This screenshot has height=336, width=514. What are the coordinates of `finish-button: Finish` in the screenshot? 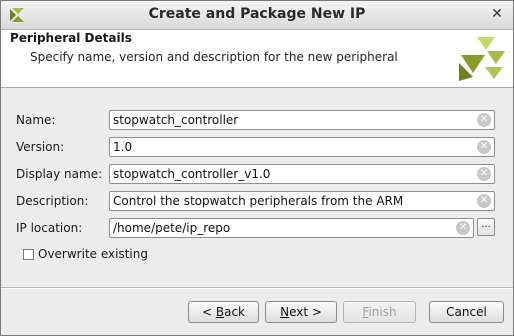 It's located at (379, 312).